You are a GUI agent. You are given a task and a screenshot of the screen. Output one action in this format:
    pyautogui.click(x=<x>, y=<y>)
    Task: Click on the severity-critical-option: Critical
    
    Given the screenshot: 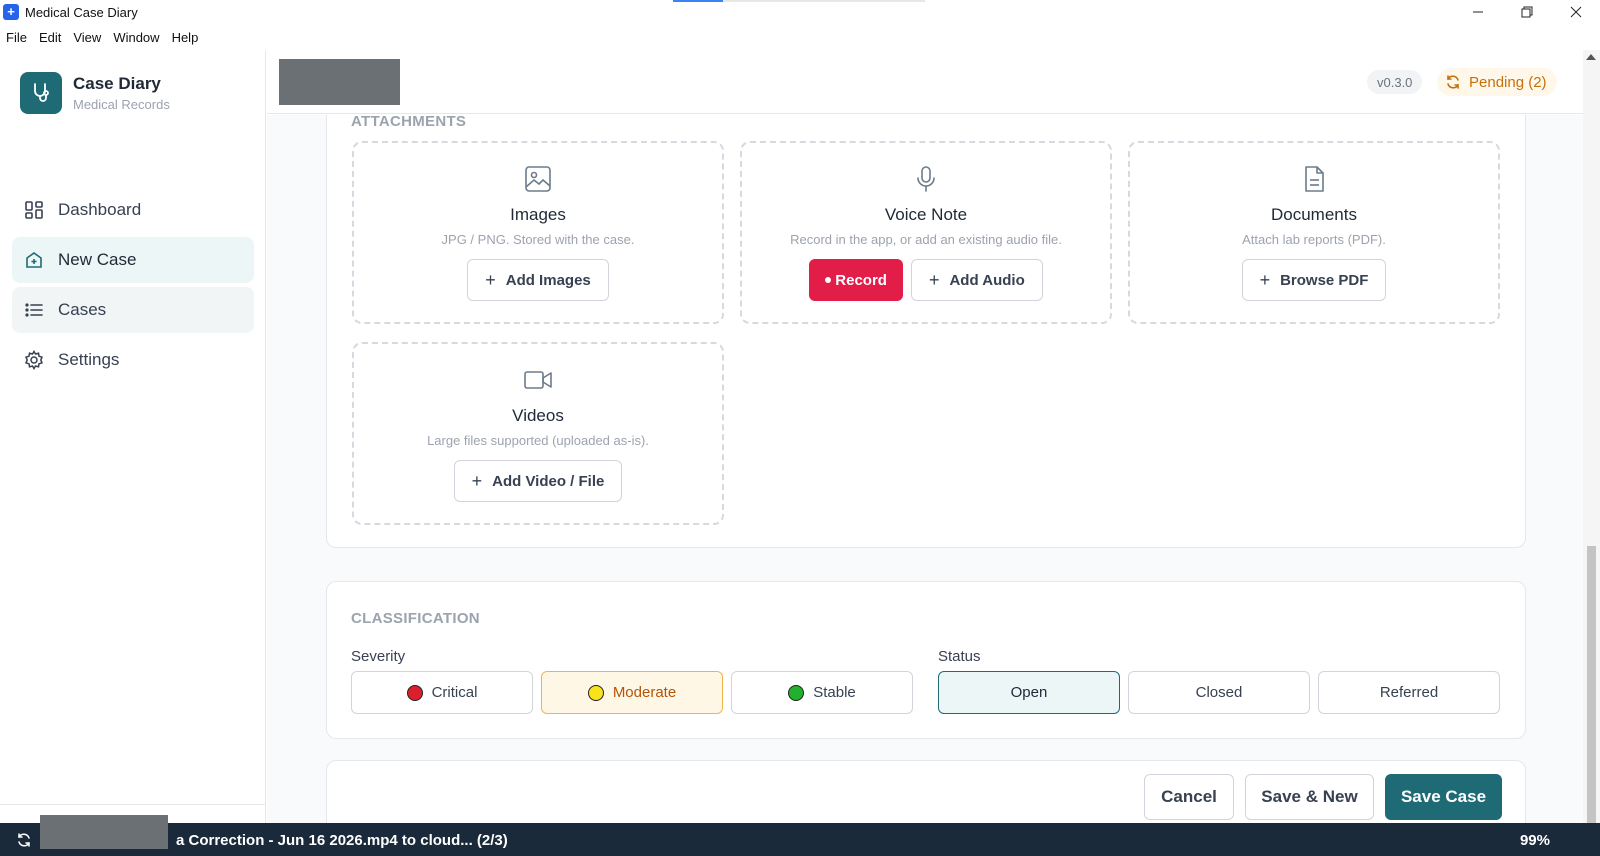 What is the action you would take?
    pyautogui.click(x=442, y=692)
    